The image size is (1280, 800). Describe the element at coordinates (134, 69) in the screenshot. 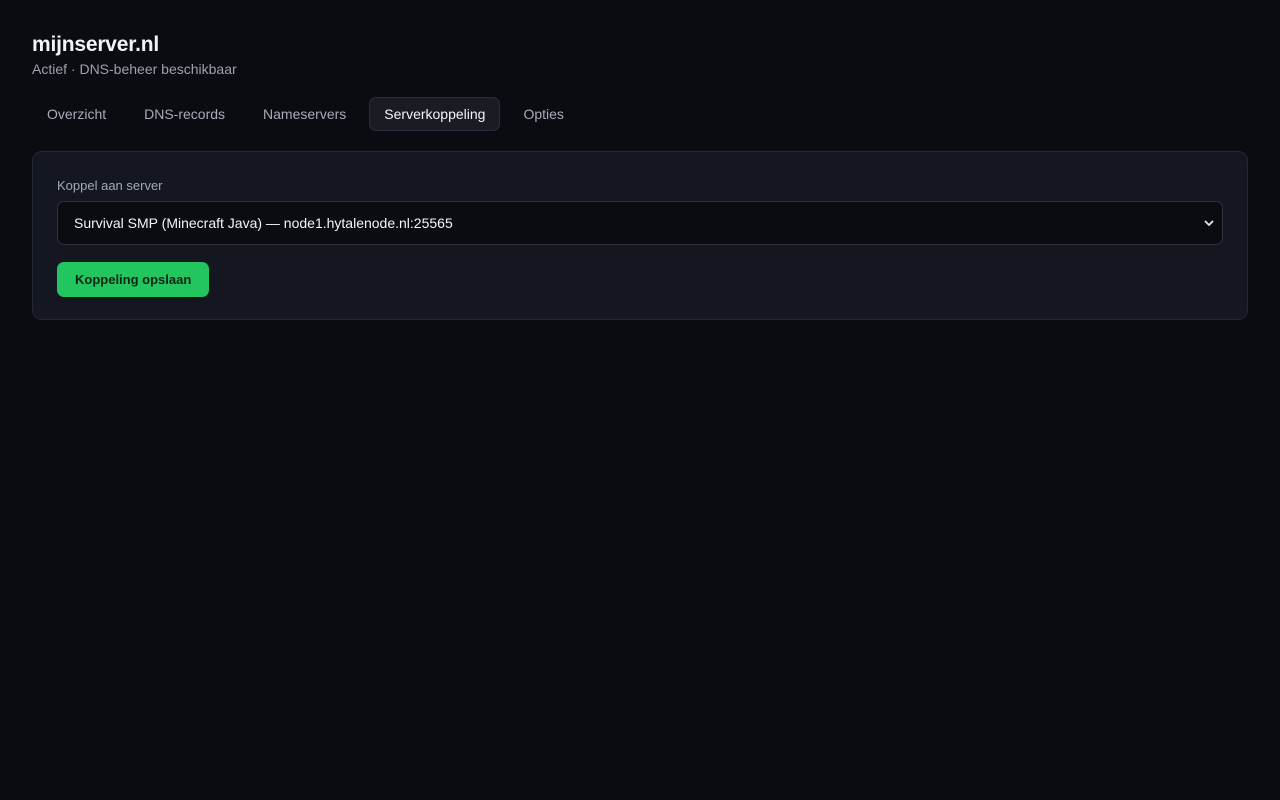

I see `domain-status: Actief · DNS-beheer beschikbaar` at that location.